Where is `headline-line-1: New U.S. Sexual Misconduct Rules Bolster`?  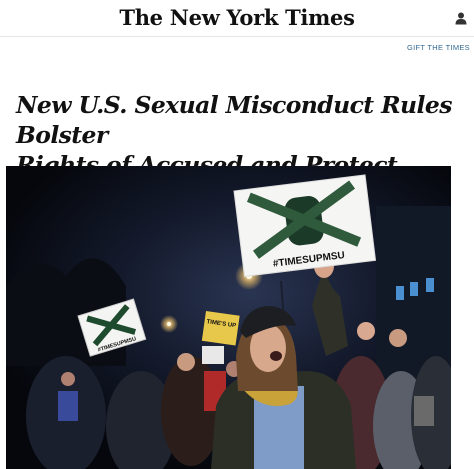
headline-line-1: New U.S. Sexual Misconduct Rules Bolster is located at coordinates (234, 120).